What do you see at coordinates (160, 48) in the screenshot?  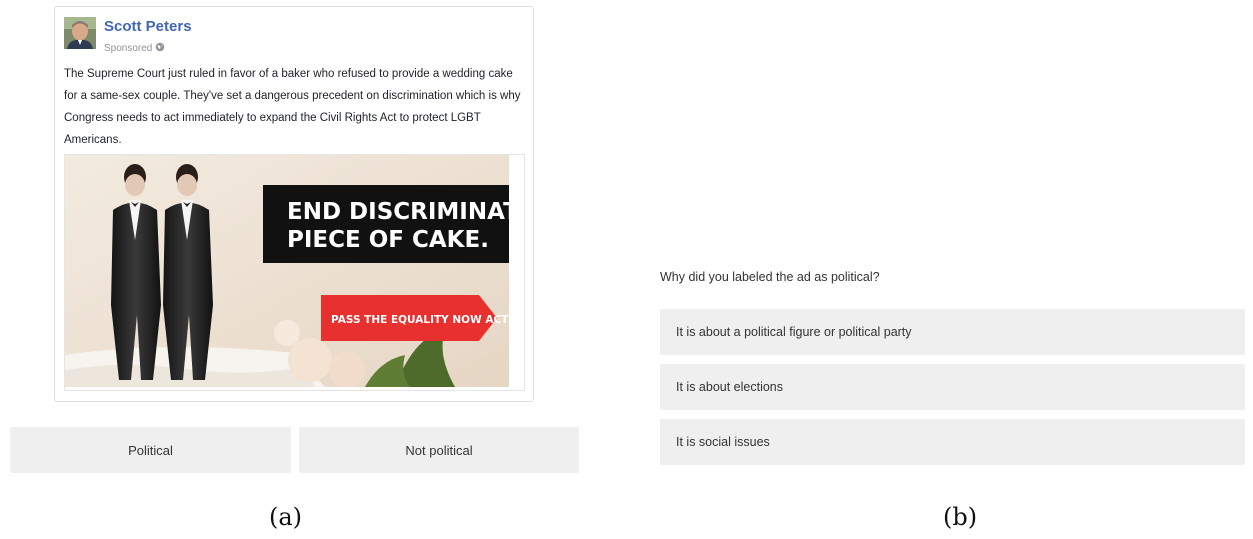 I see `globe-icon` at bounding box center [160, 48].